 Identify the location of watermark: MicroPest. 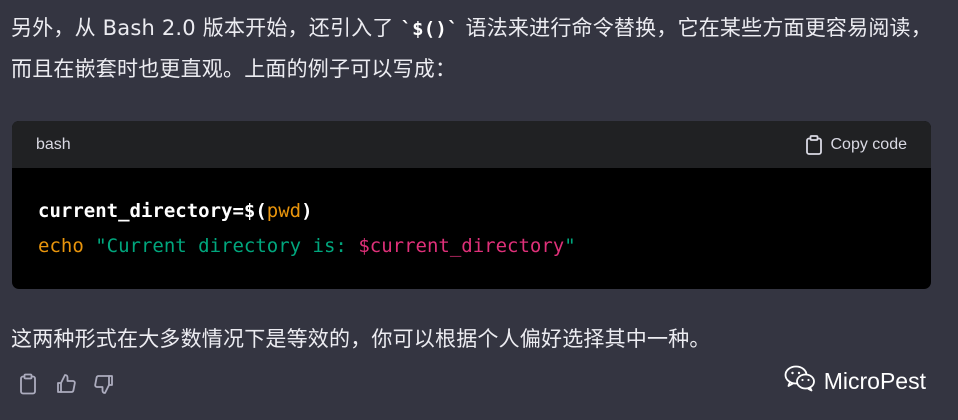
(855, 381).